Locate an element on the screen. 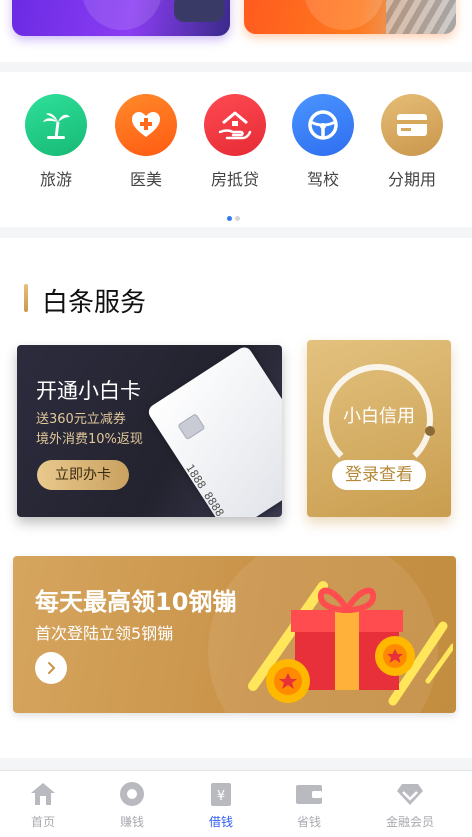 This screenshot has height=837, width=472. nav-label: 省钱 is located at coordinates (308, 822).